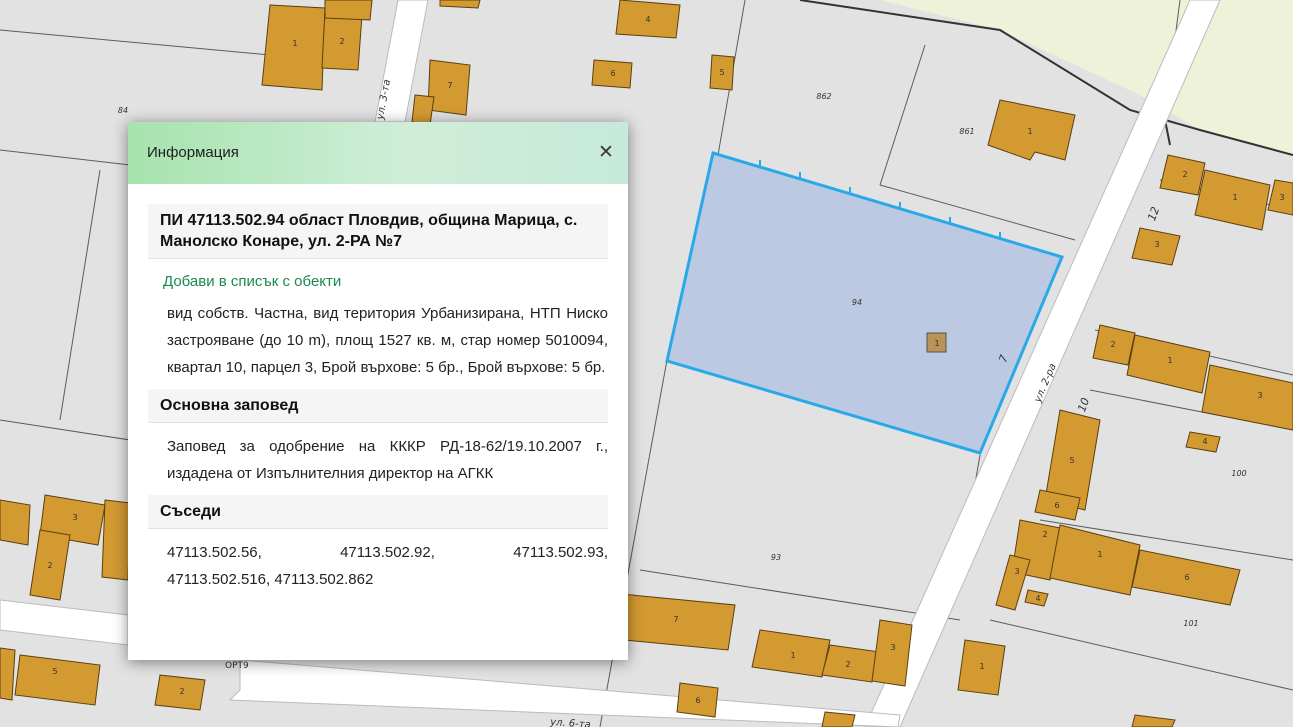  I want to click on neighbor-link: 47113.502.56,, so click(214, 552).